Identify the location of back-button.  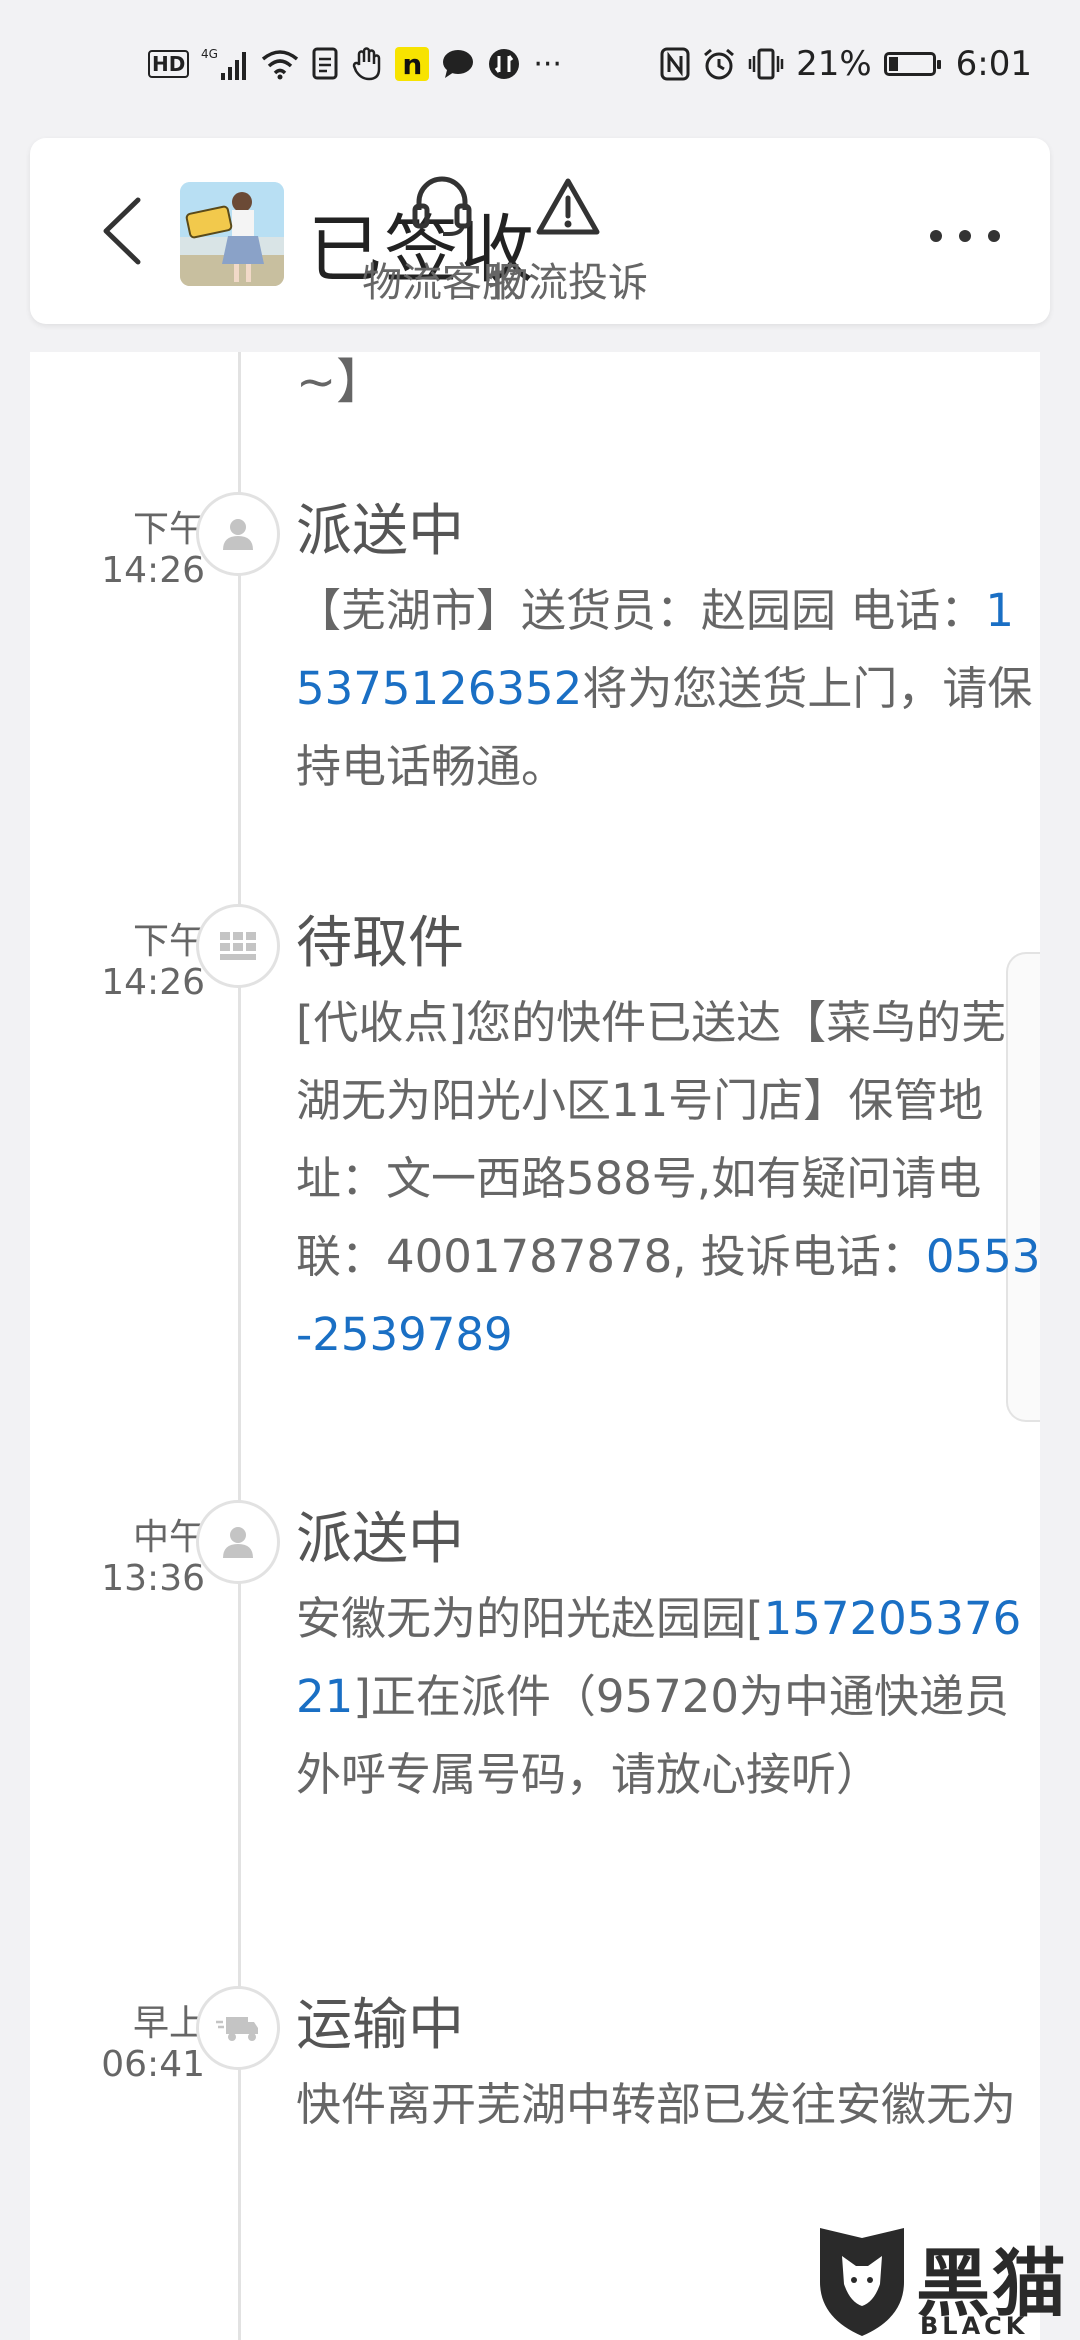
(122, 231).